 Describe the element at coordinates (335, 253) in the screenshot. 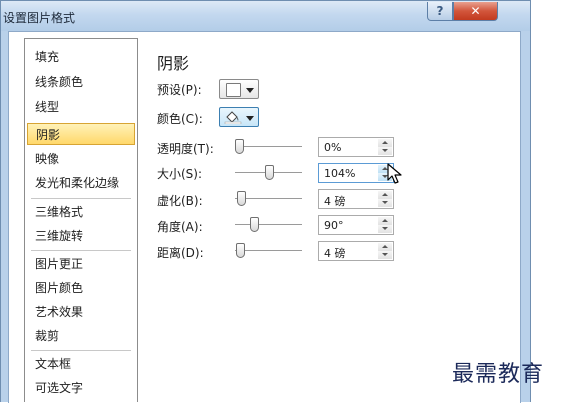

I see `distance-value: 4 磅` at that location.